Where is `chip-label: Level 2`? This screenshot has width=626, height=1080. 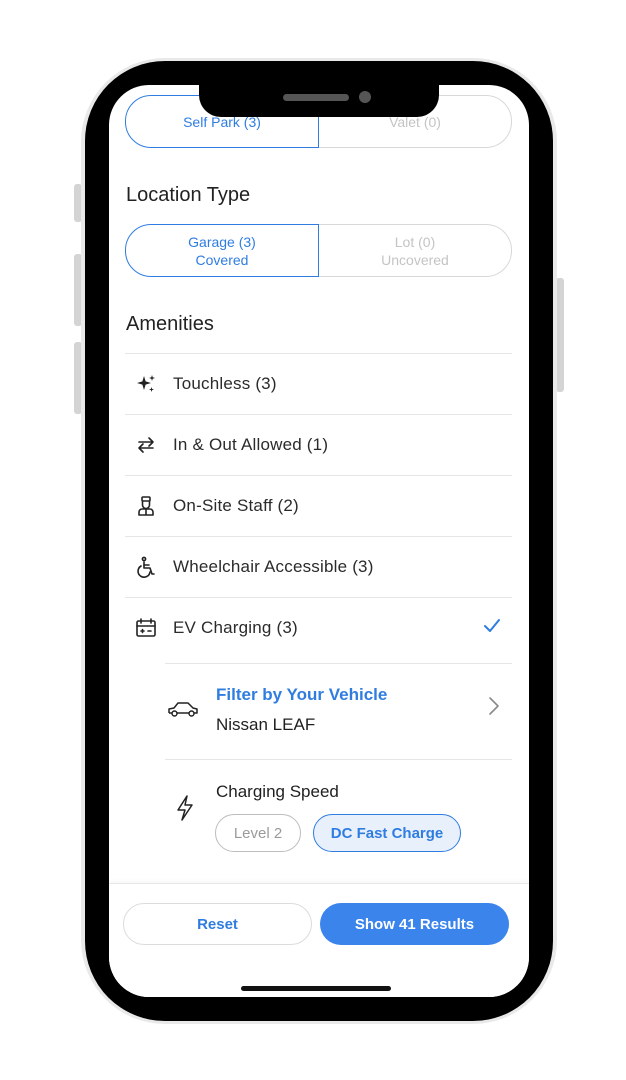 chip-label: Level 2 is located at coordinates (258, 833).